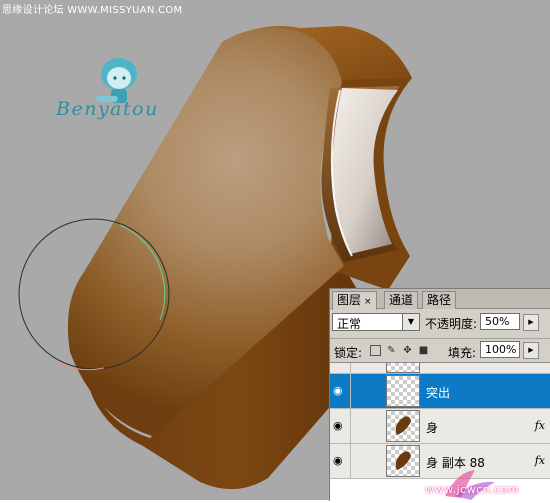 The image size is (550, 503). Describe the element at coordinates (375, 350) in the screenshot. I see `lock-transparent-icon` at that location.